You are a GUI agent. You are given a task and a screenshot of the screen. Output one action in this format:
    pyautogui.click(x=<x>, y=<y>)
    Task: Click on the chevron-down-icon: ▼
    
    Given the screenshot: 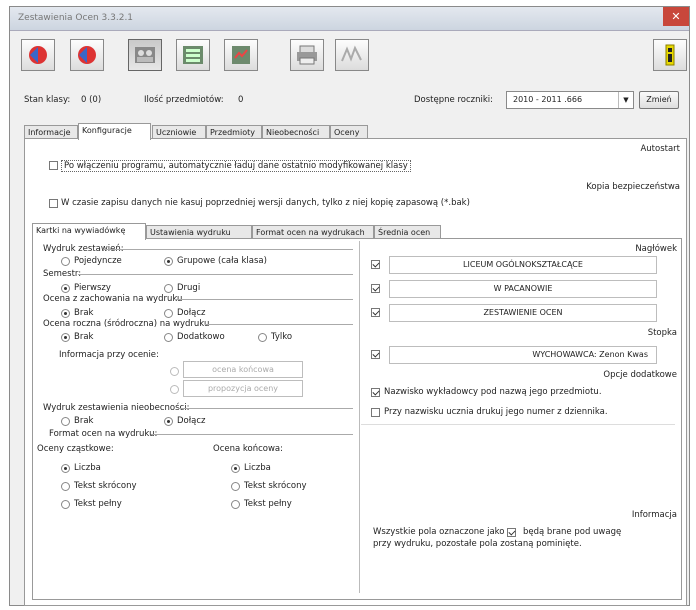 What is the action you would take?
    pyautogui.click(x=625, y=100)
    